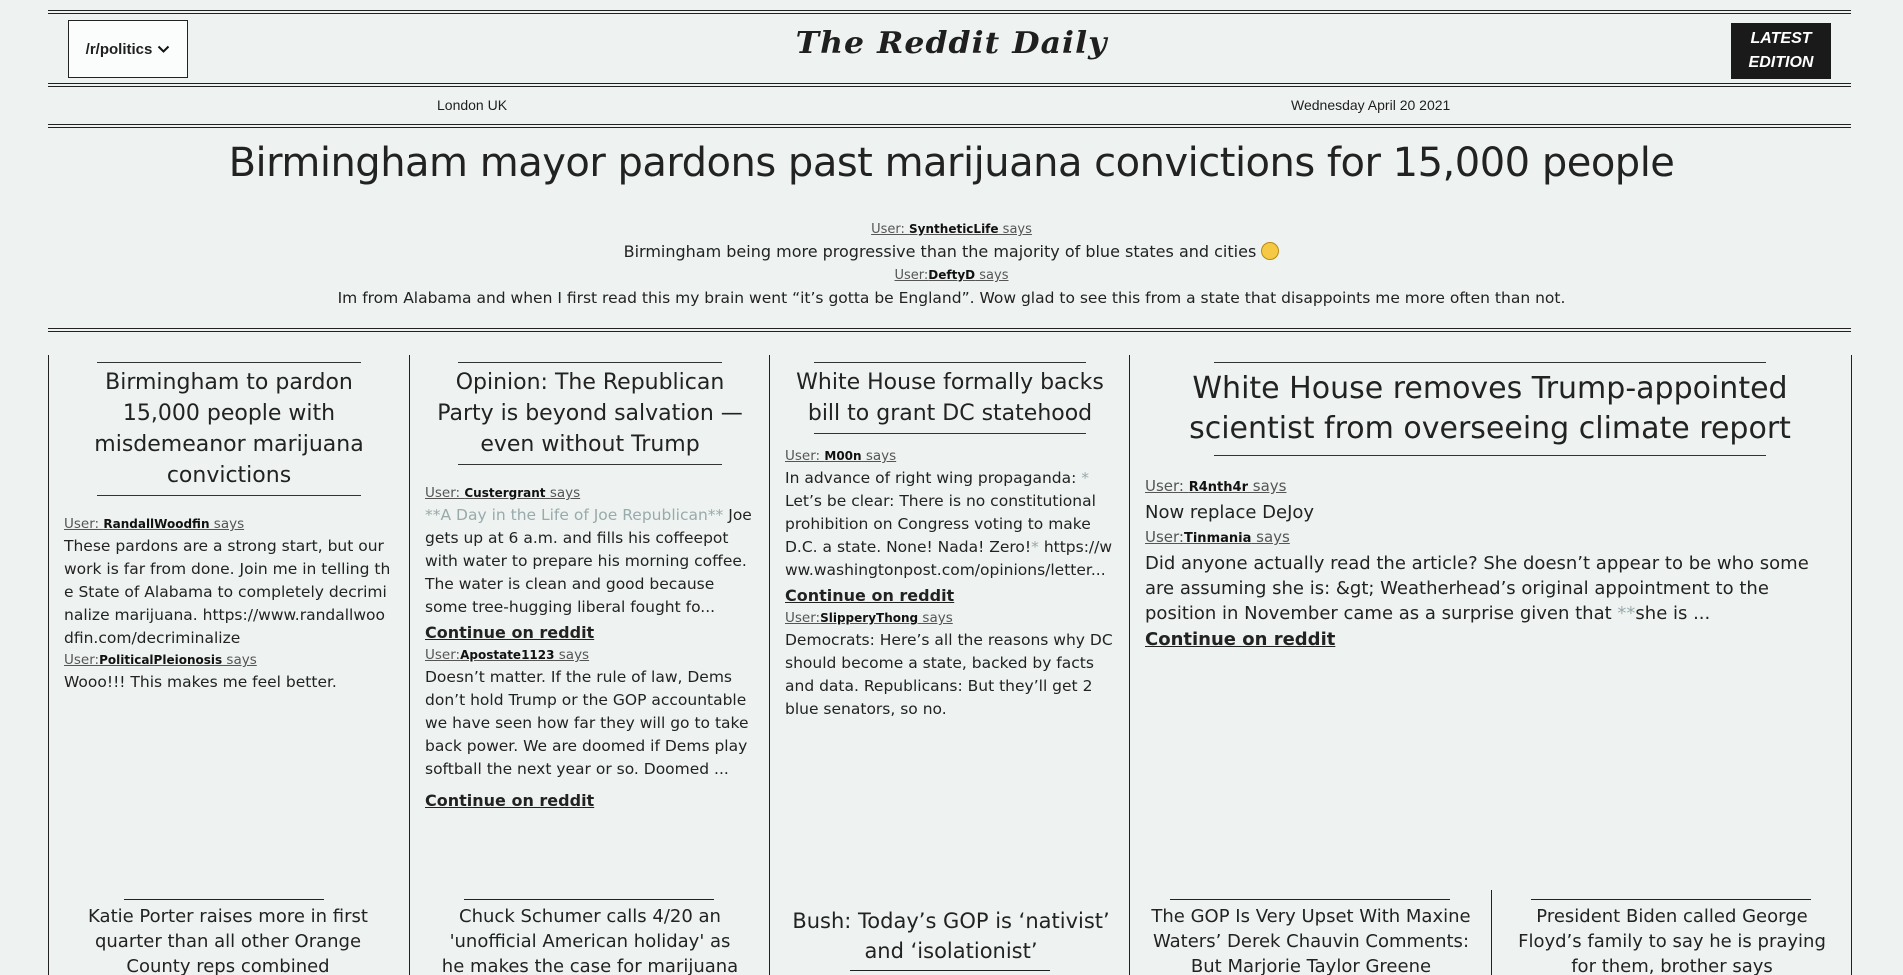 The image size is (1903, 975). What do you see at coordinates (949, 330) in the screenshot?
I see `hero-rule` at bounding box center [949, 330].